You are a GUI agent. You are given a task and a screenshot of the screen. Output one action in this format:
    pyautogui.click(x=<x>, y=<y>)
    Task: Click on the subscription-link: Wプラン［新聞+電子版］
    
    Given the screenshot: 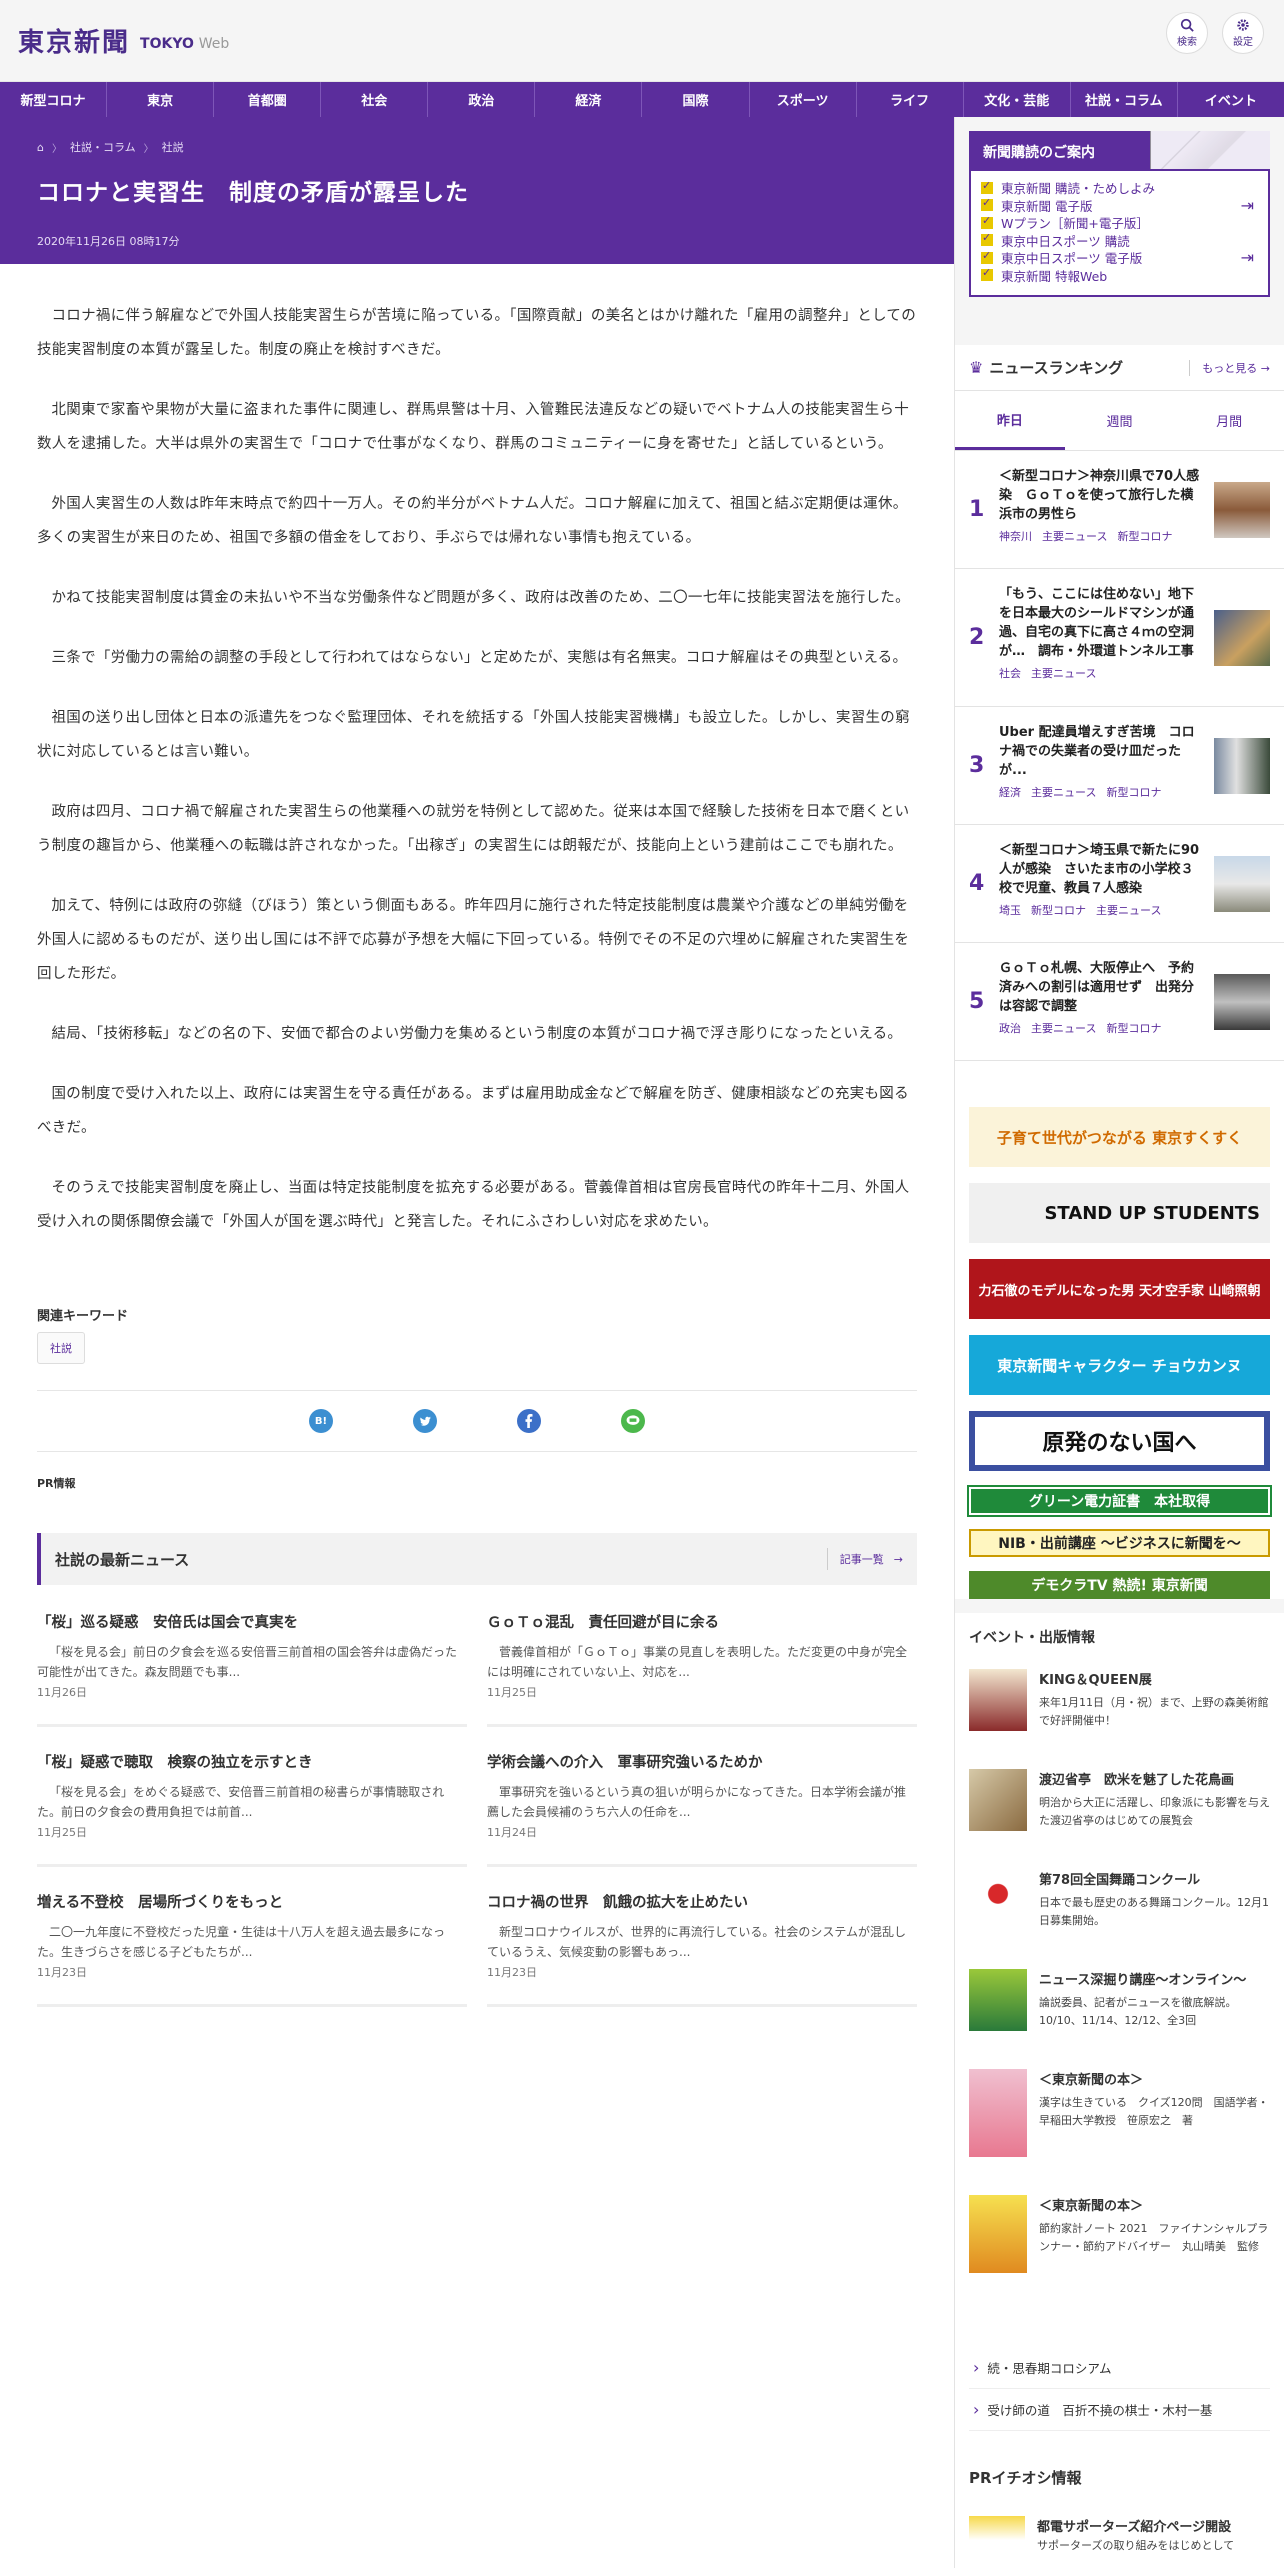 What is the action you would take?
    pyautogui.click(x=1124, y=223)
    